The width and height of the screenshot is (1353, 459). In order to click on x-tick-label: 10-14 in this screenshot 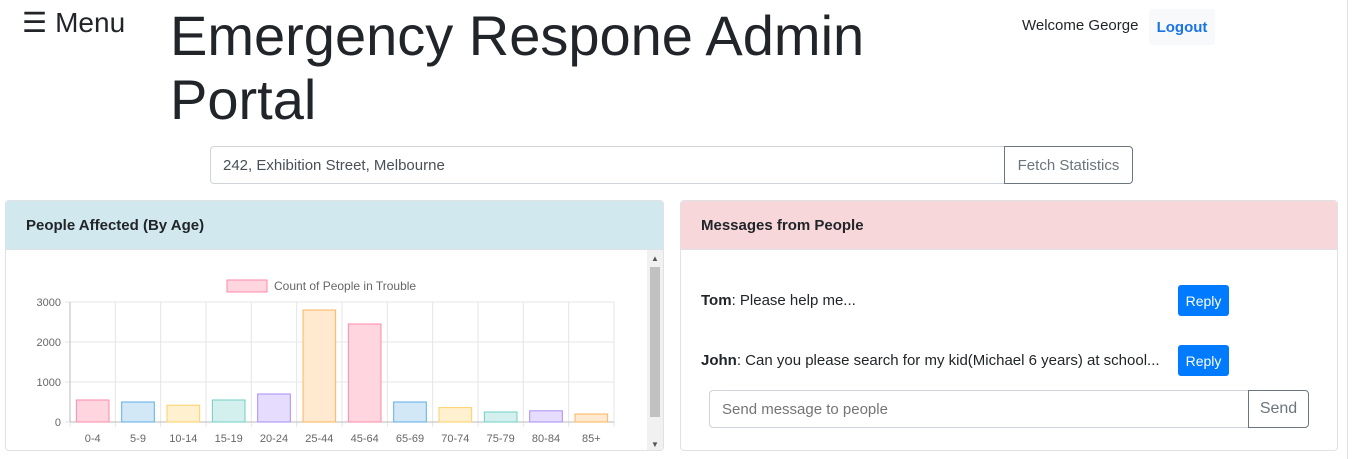, I will do `click(183, 439)`.